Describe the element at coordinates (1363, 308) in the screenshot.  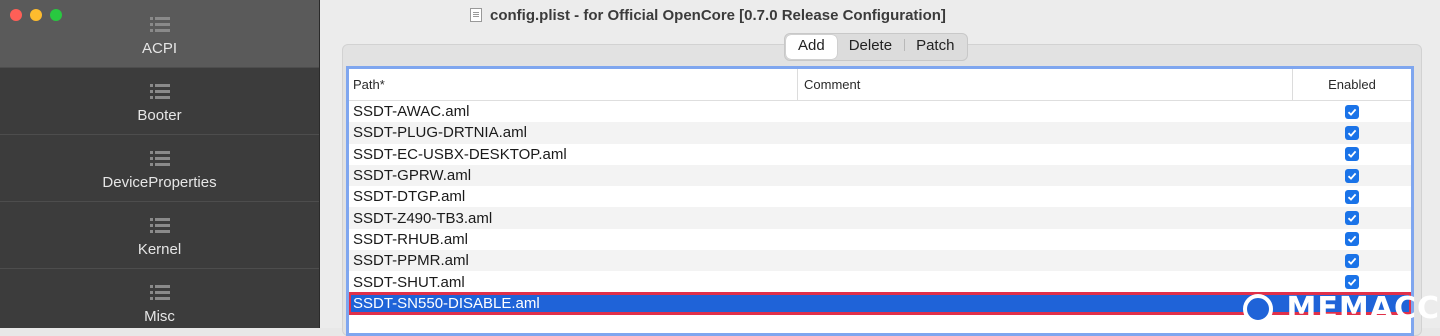
I see `watermark-text: MEMACC` at that location.